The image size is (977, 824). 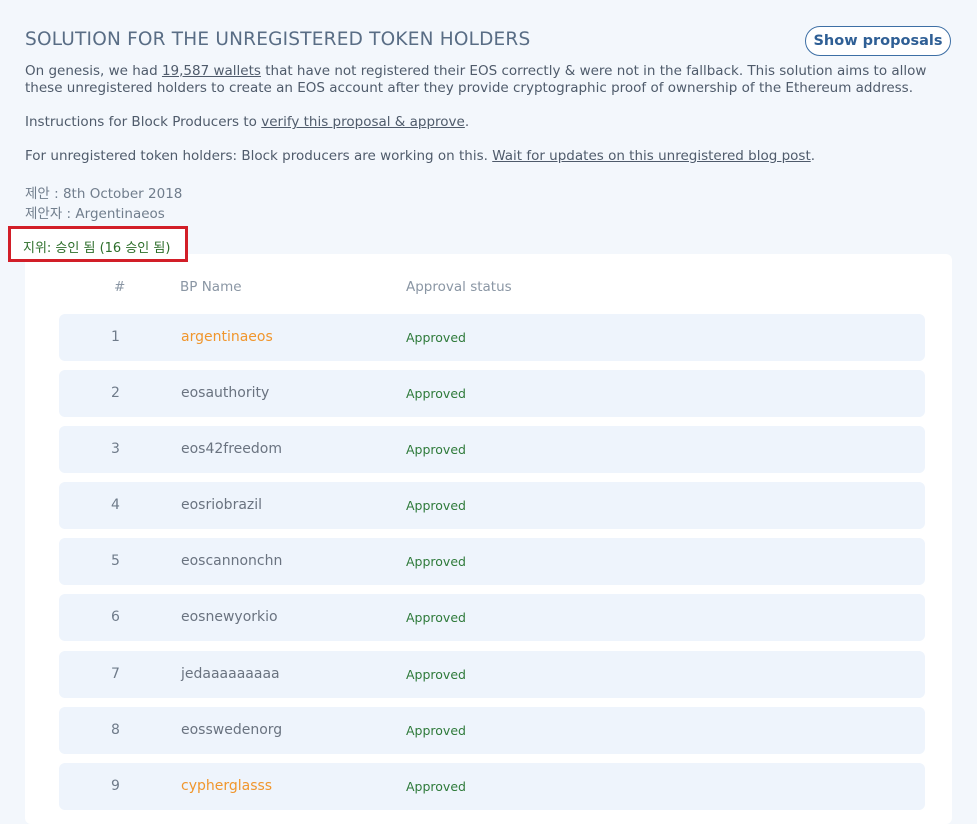 What do you see at coordinates (143, 122) in the screenshot?
I see `instructions-text: Instructions for Block Producers to` at bounding box center [143, 122].